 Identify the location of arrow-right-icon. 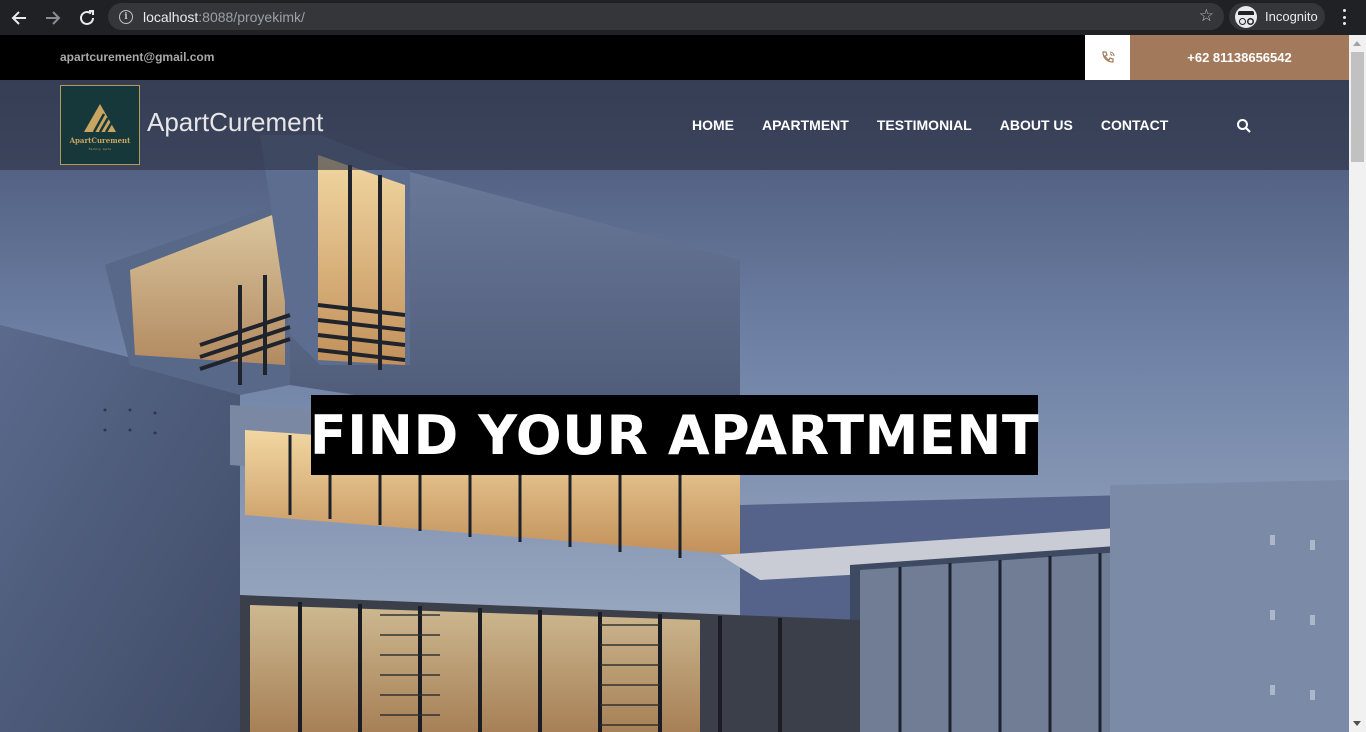
(53, 17).